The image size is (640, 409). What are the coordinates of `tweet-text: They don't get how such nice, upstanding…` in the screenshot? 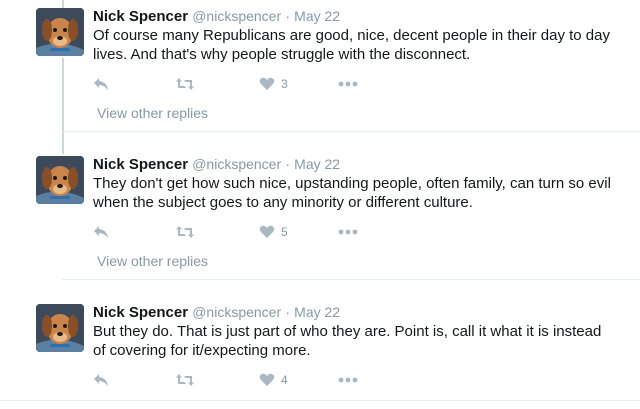 It's located at (352, 193).